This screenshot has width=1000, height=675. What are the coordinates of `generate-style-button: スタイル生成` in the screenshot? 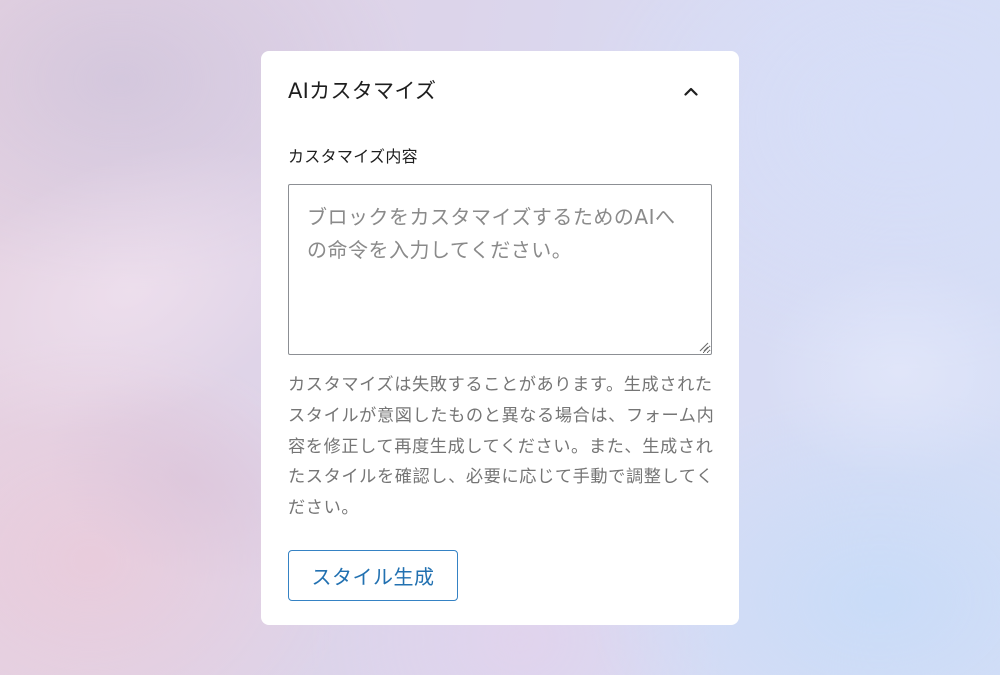 It's located at (373, 575).